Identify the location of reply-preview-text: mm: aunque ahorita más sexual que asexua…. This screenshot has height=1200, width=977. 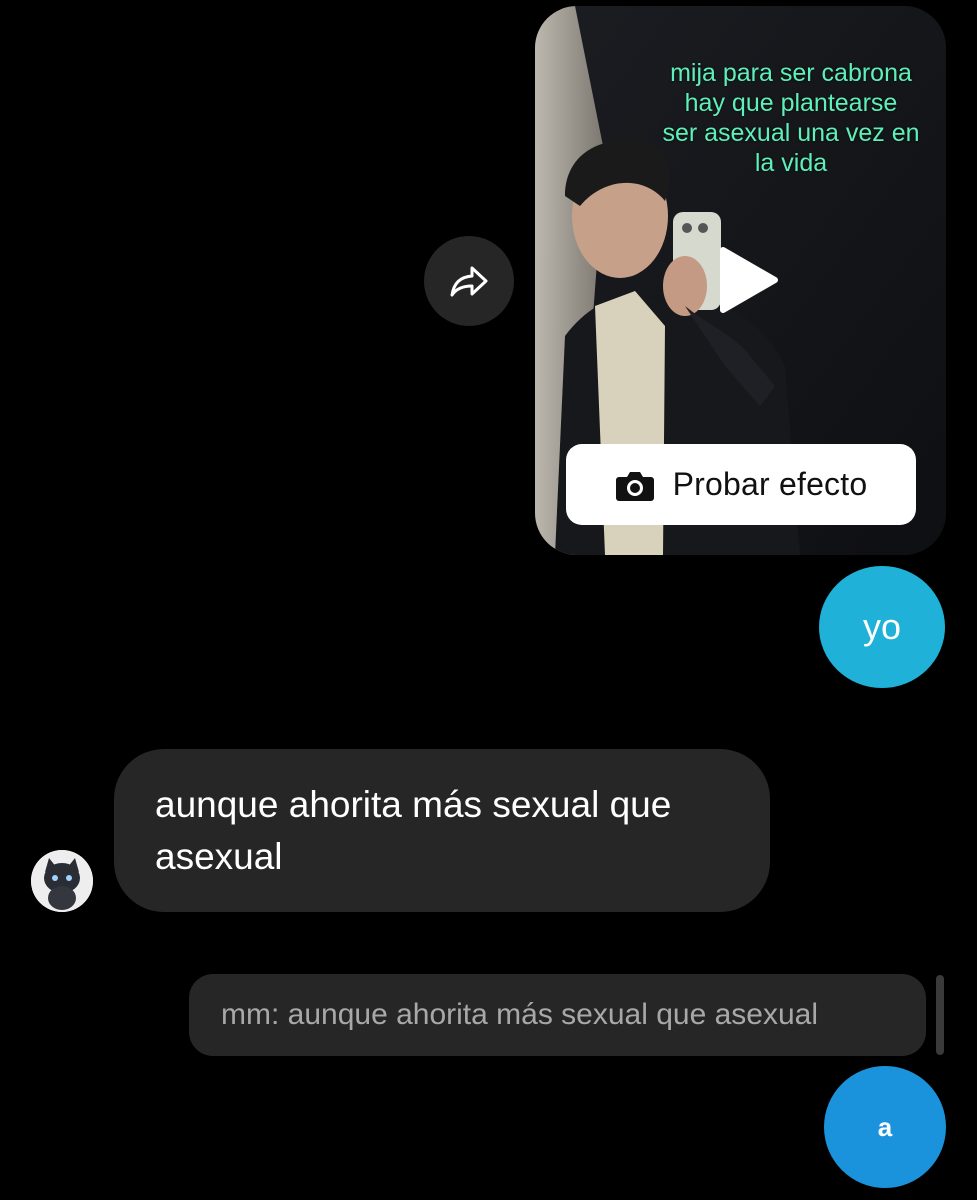
(520, 1014).